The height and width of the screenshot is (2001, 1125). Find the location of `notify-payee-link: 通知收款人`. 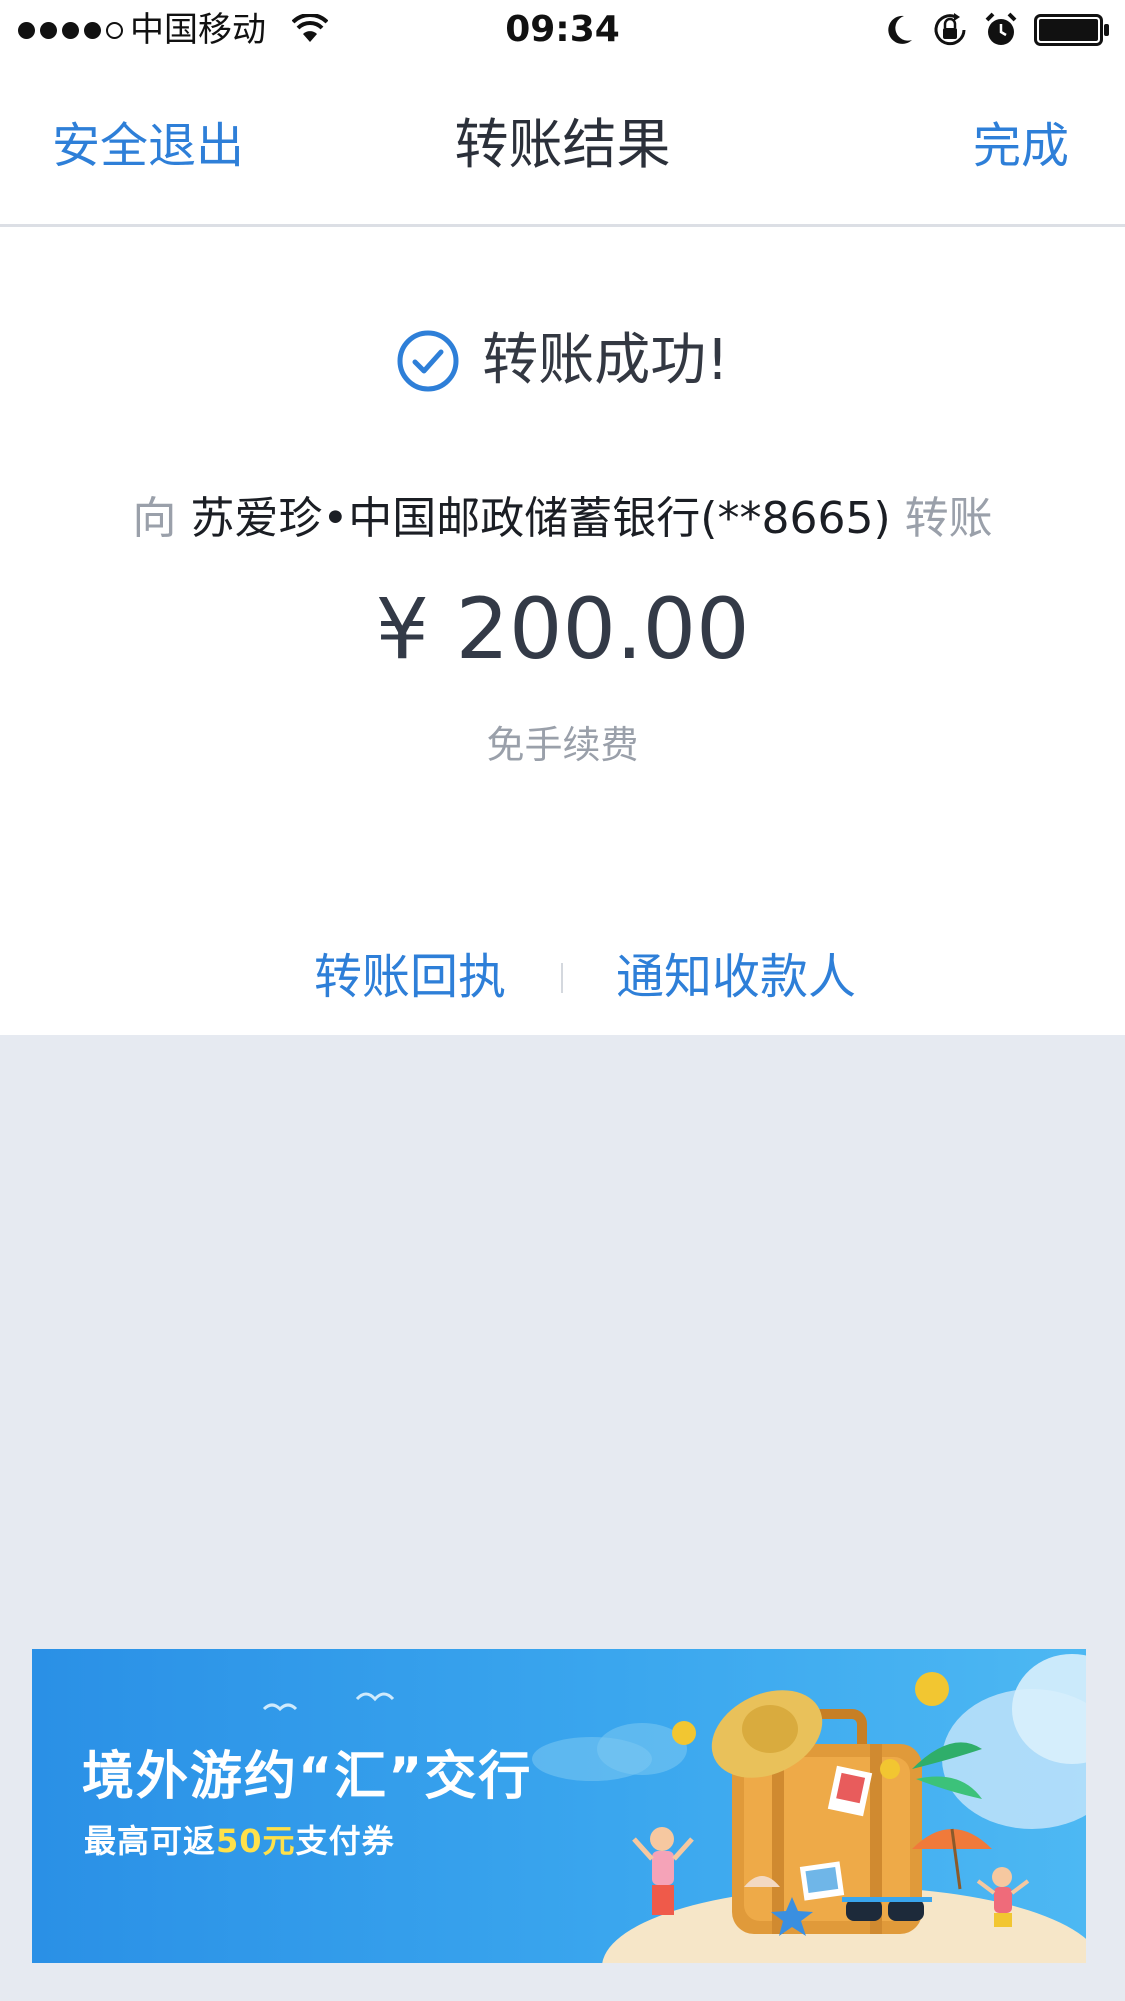

notify-payee-link: 通知收款人 is located at coordinates (736, 977).